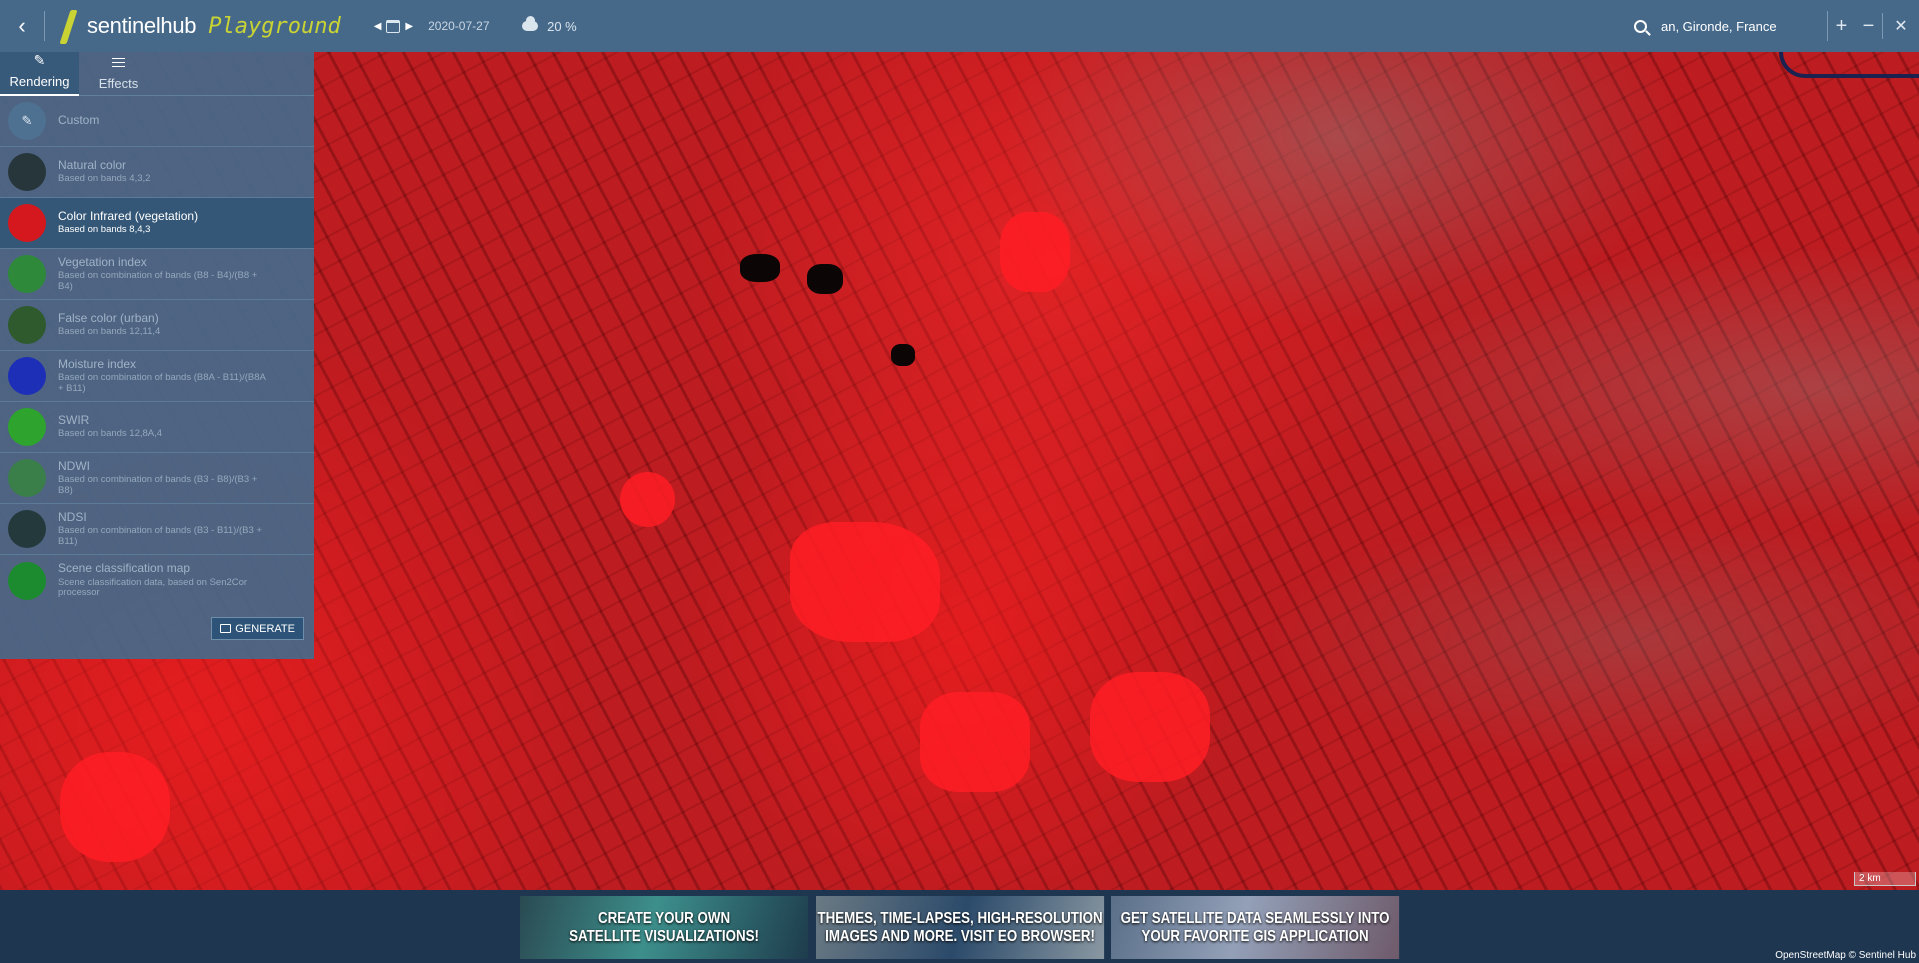 This screenshot has height=963, width=1919. Describe the element at coordinates (1885, 879) in the screenshot. I see `scale-bar: 2 km` at that location.